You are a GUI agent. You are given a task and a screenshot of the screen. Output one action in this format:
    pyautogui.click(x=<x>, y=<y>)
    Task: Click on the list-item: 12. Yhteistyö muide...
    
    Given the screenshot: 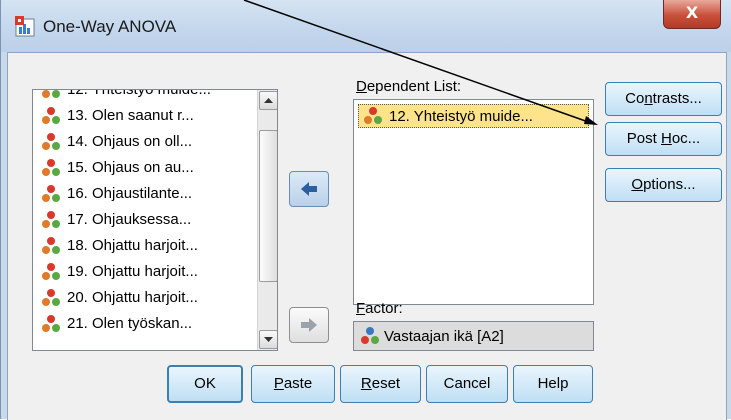 What is the action you would take?
    pyautogui.click(x=126, y=96)
    